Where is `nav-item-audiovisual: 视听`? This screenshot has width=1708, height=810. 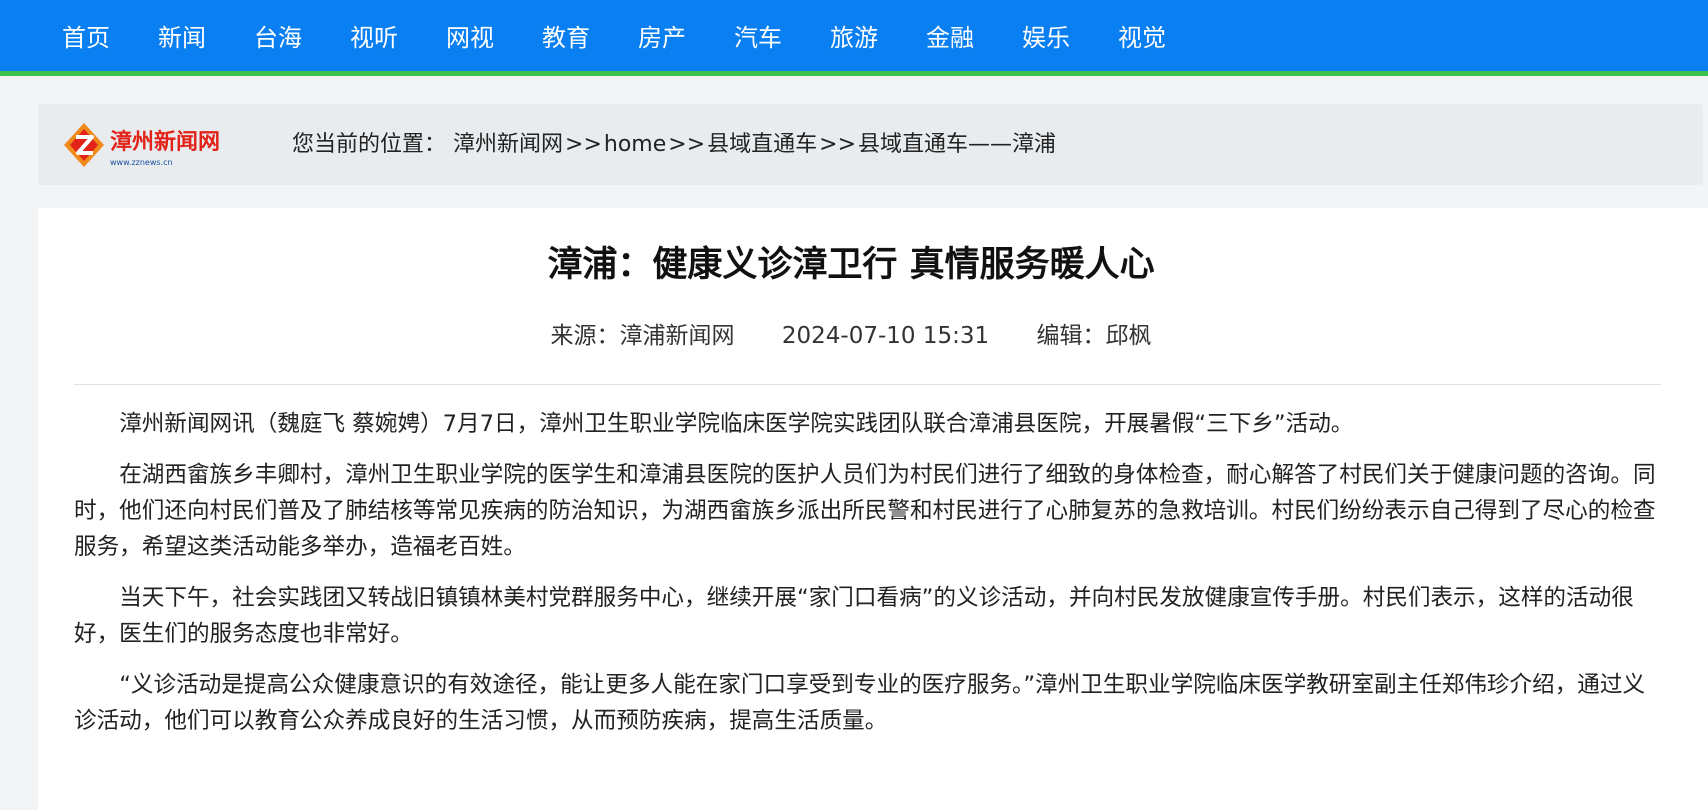 nav-item-audiovisual: 视听 is located at coordinates (398, 38).